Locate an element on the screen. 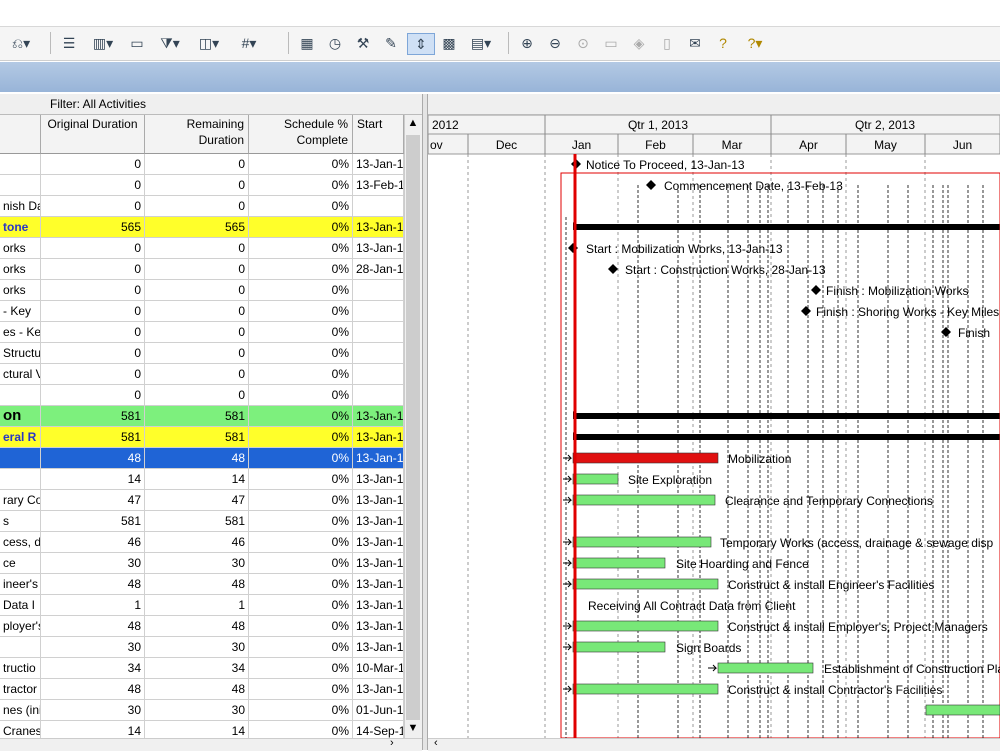 The height and width of the screenshot is (751, 1000). column-header-label: Remaining is located at coordinates (215, 124).